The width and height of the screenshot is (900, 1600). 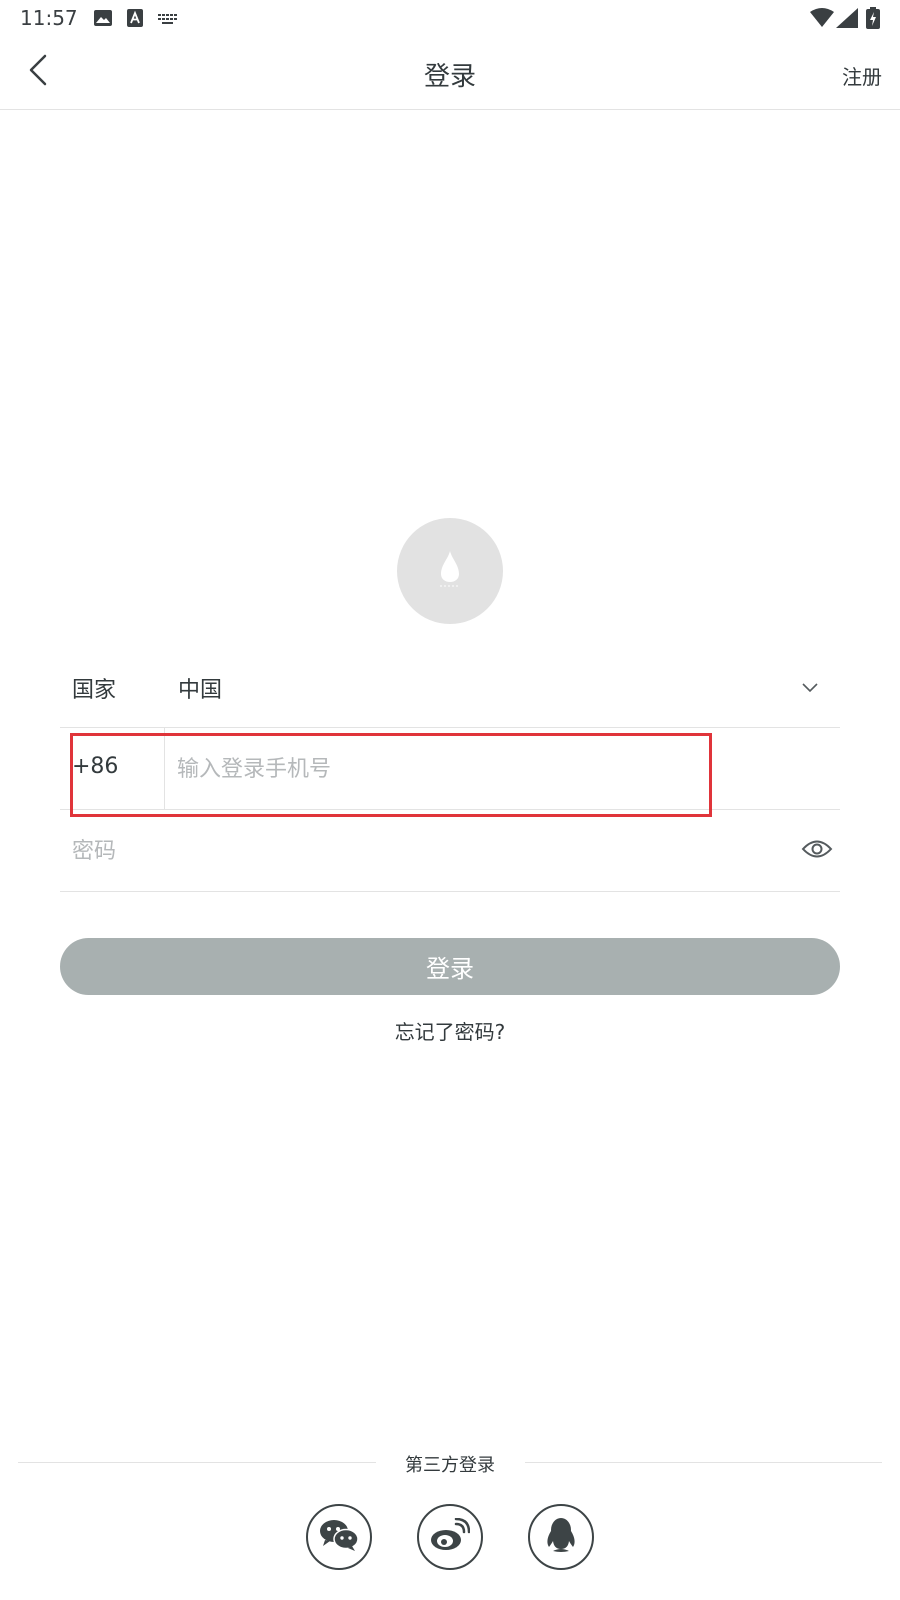 I want to click on weibo-icon, so click(x=450, y=1536).